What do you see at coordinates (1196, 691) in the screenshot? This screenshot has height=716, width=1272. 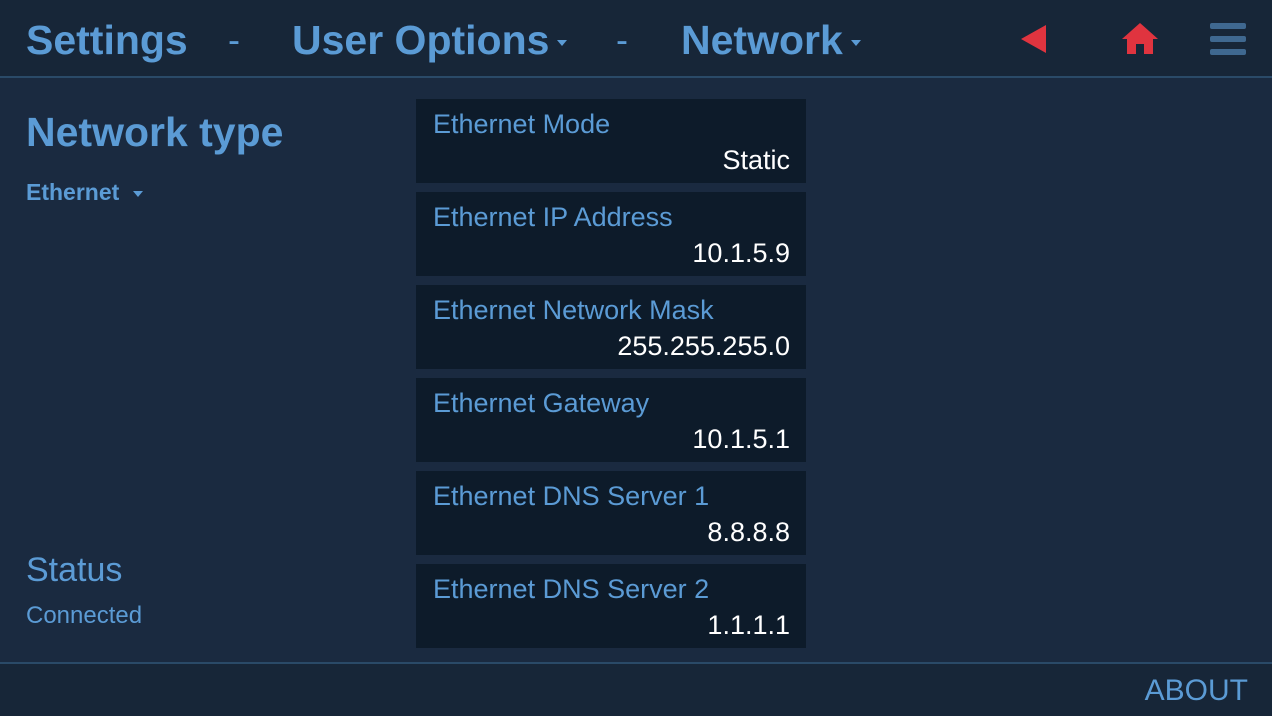 I see `about-button: ABOUT` at bounding box center [1196, 691].